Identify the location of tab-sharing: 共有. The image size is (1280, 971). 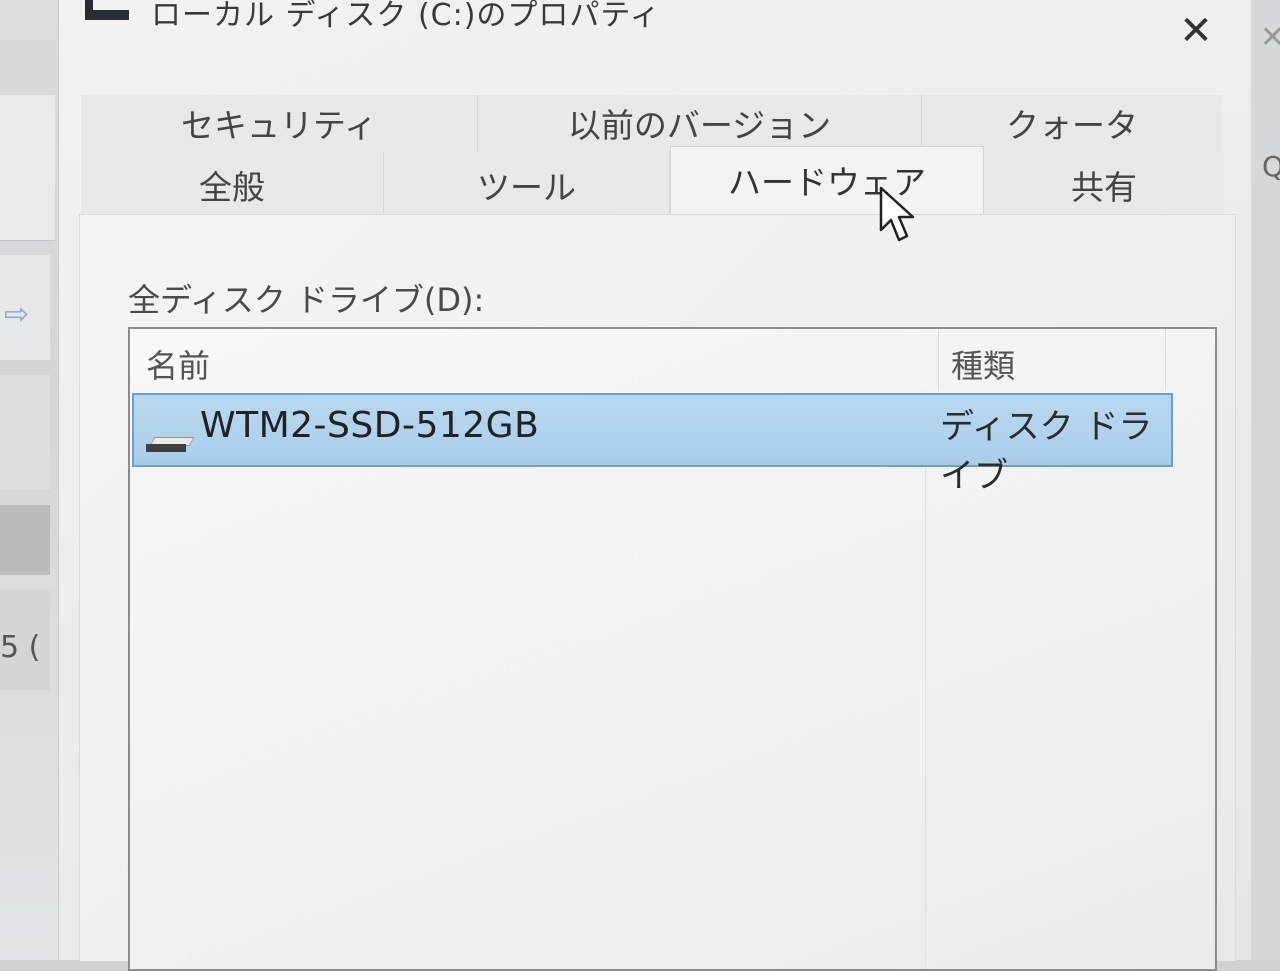
(1104, 184).